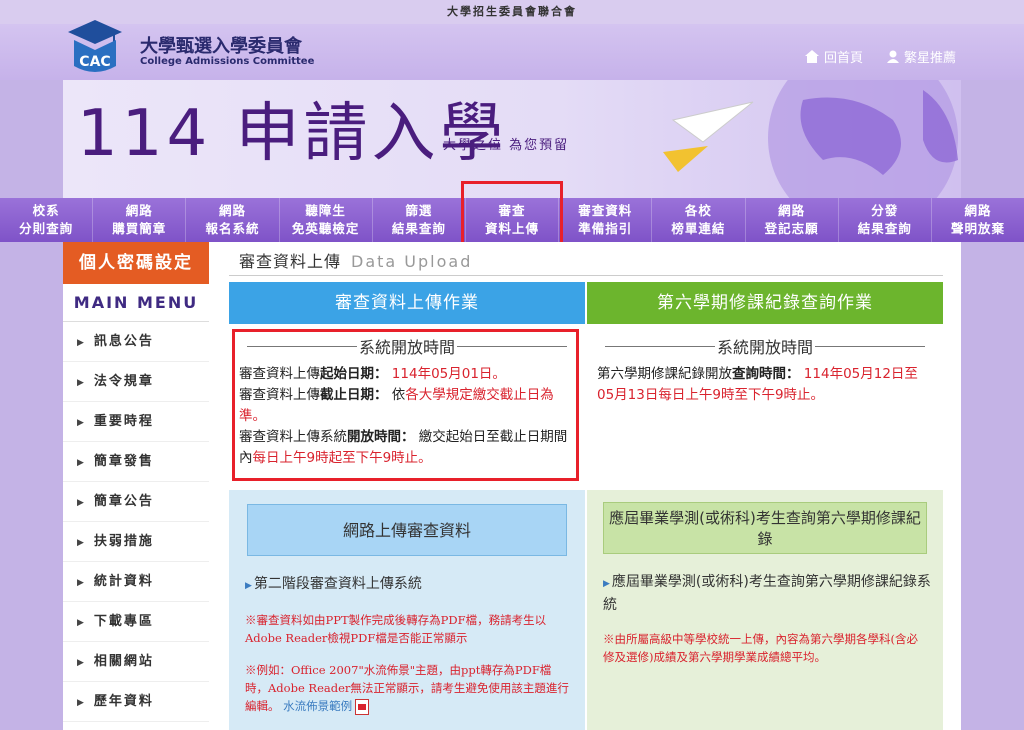 This screenshot has height=730, width=1024. What do you see at coordinates (811, 56) in the screenshot?
I see `home-icon` at bounding box center [811, 56].